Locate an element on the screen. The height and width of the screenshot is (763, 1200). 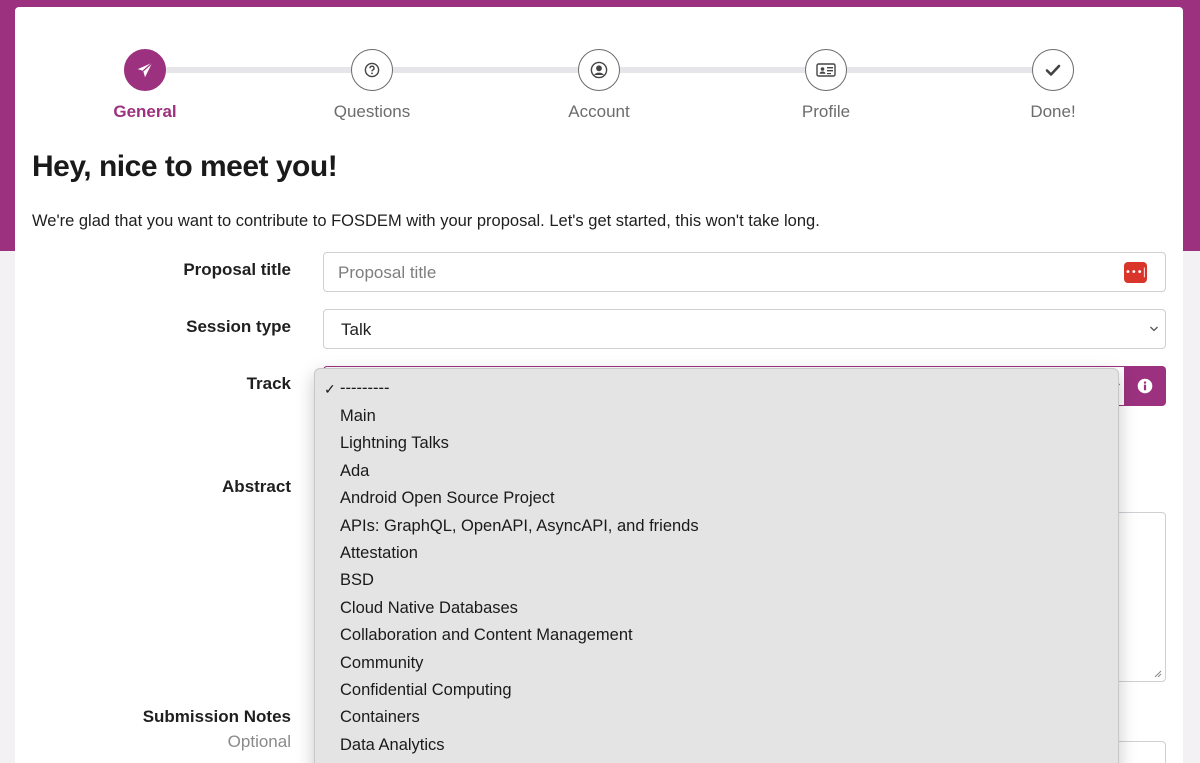
dropdown-option: Attestation is located at coordinates (379, 553).